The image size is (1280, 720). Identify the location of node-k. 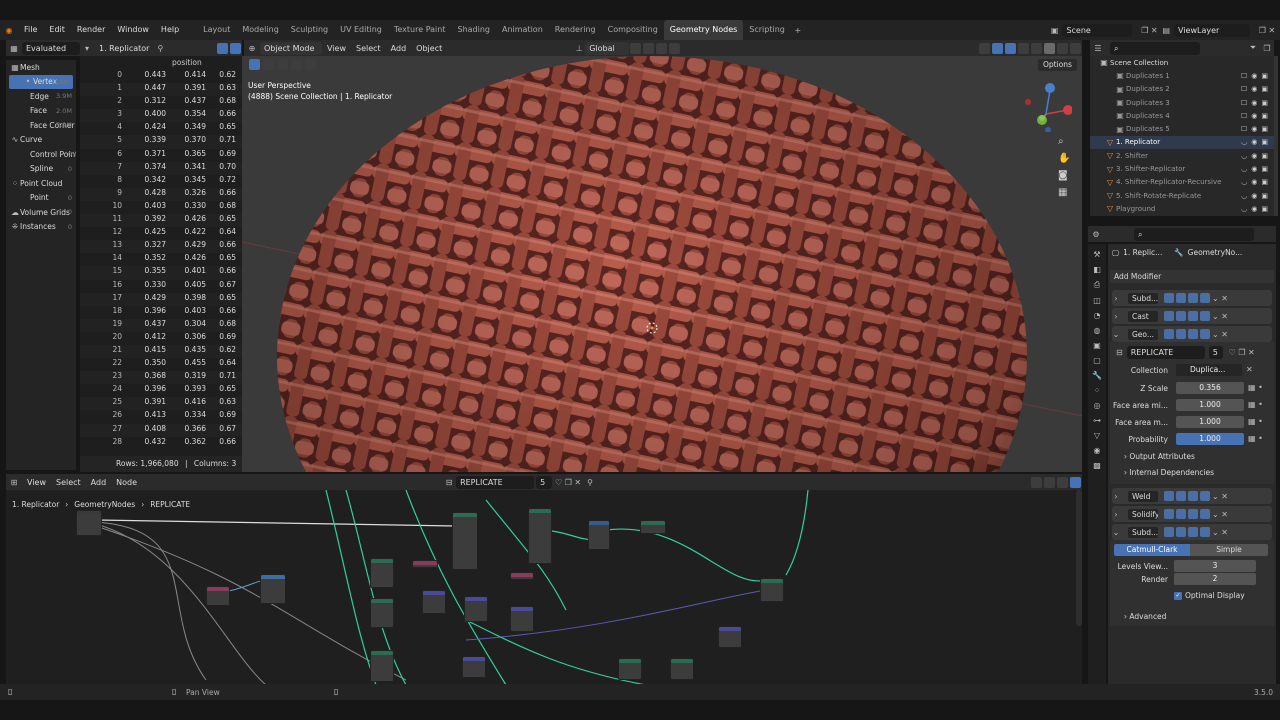
(522, 619).